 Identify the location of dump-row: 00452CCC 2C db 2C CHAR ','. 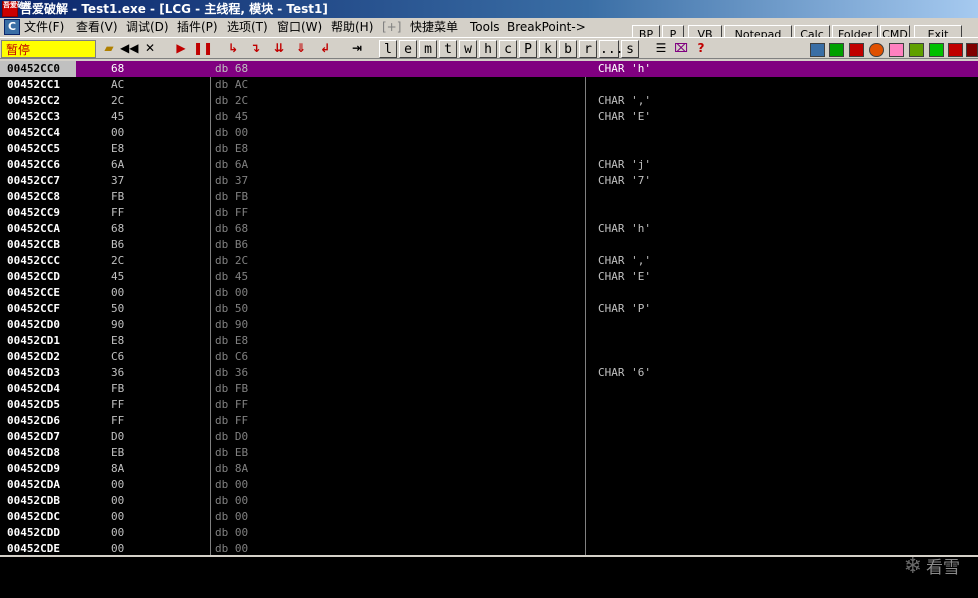
(489, 261).